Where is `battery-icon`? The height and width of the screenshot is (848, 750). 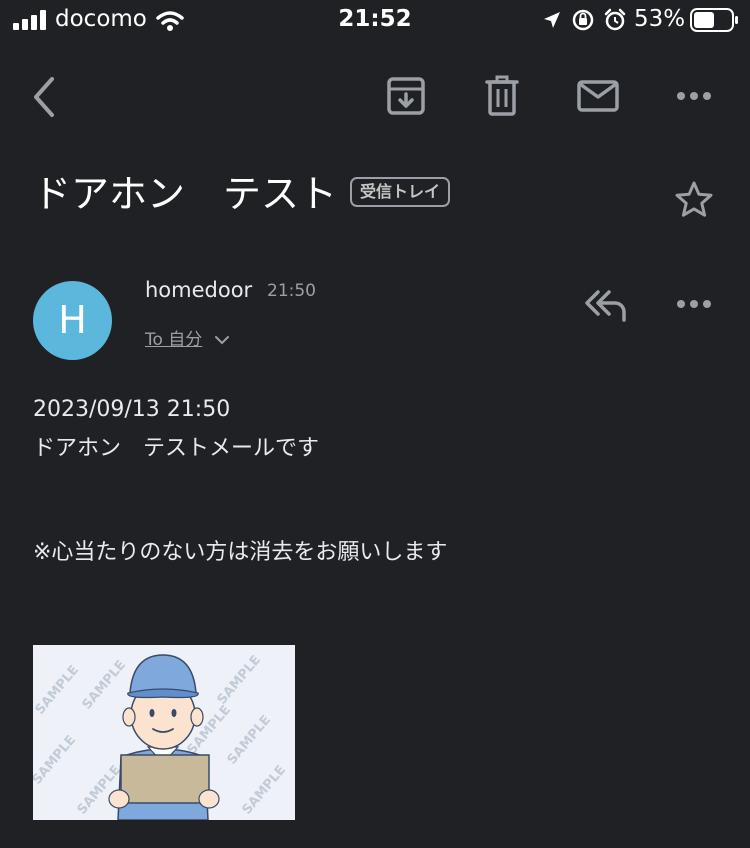 battery-icon is located at coordinates (714, 20).